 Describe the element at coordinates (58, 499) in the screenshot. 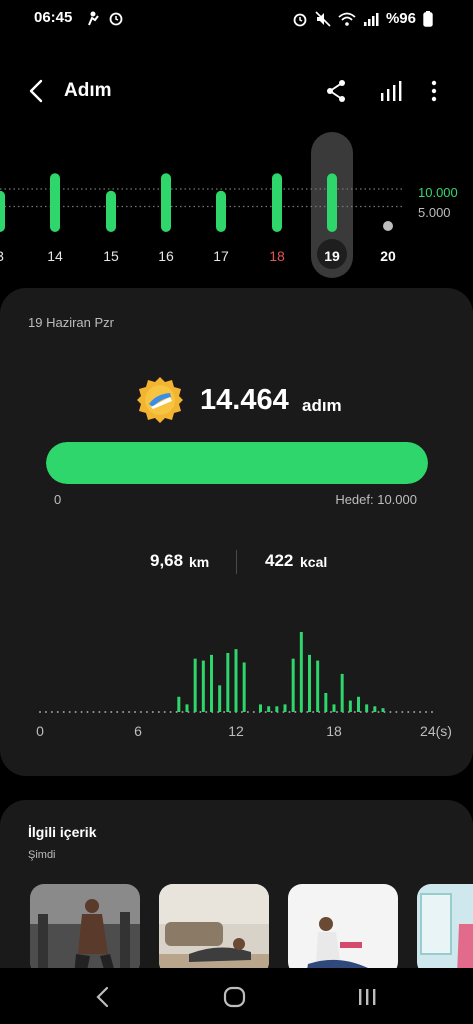

I see `progress-min-label: 0` at that location.